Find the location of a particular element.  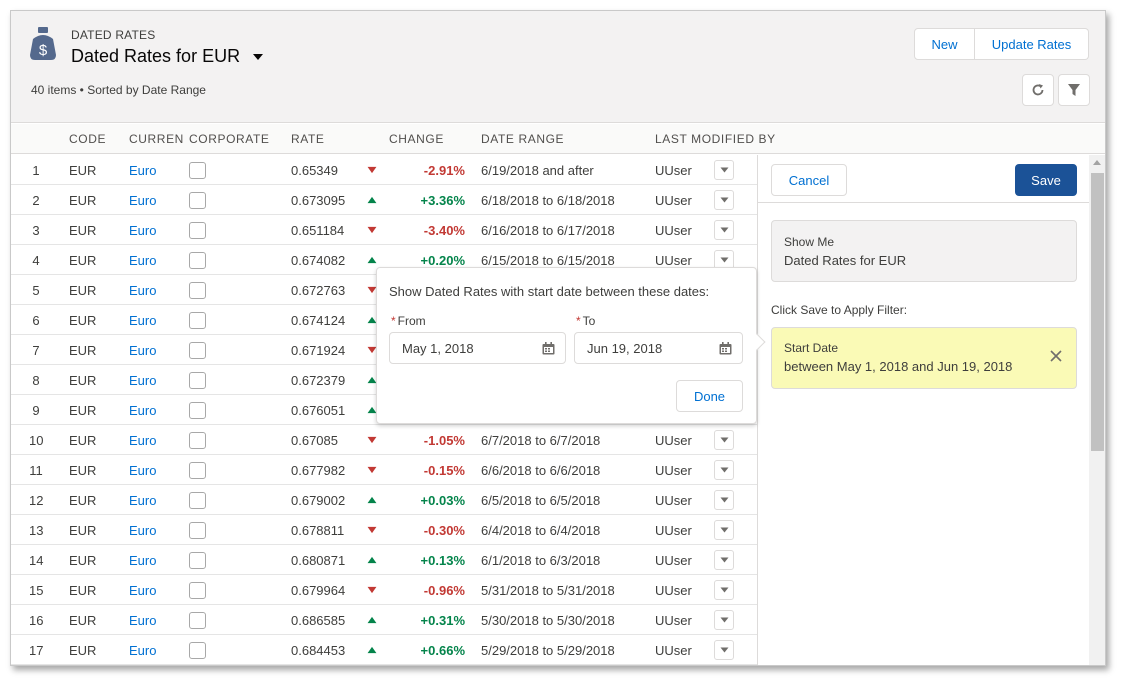

list-view-title: Dated Rates for EUR is located at coordinates (167, 56).